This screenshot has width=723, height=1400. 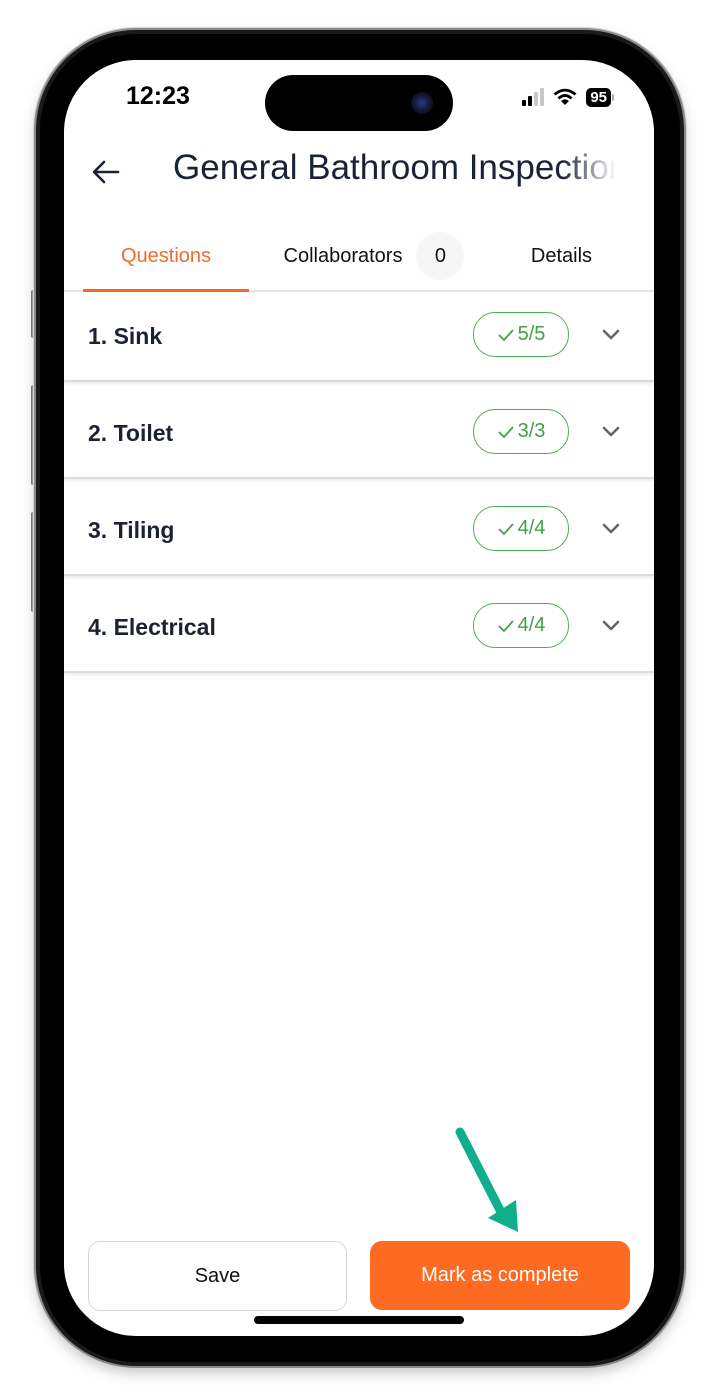 I want to click on mark-as-complete-button: Mark as complete, so click(x=500, y=1275).